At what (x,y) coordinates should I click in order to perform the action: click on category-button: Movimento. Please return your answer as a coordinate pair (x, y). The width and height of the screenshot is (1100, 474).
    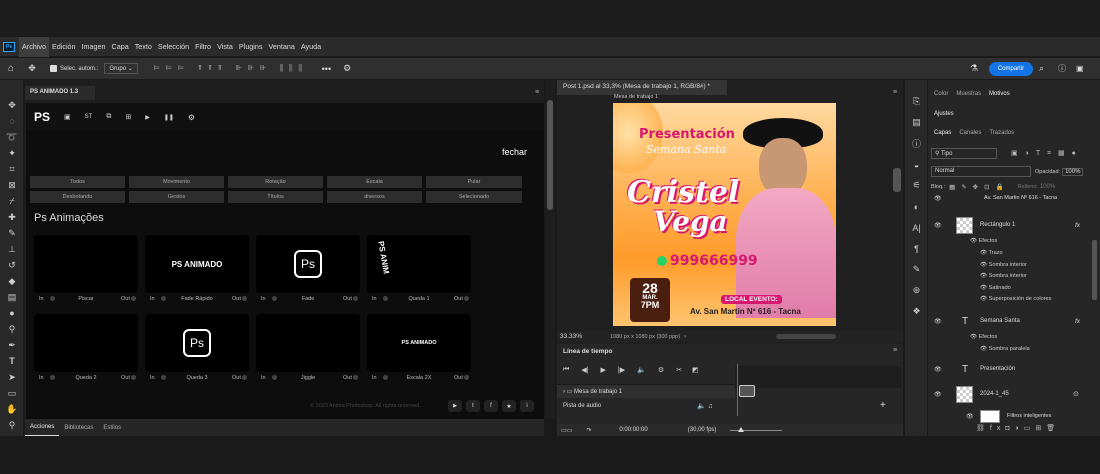
    Looking at the image, I should click on (176, 182).